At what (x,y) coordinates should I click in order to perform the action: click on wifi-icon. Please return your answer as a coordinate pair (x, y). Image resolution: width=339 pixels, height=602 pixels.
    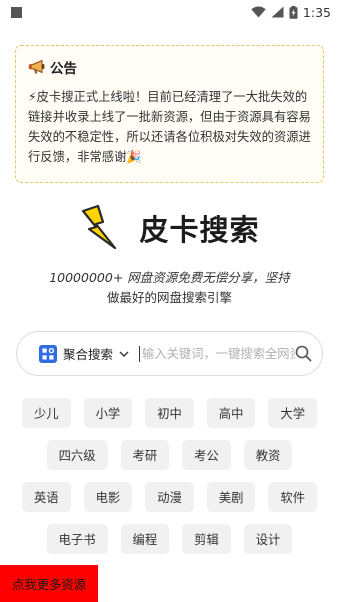
    Looking at the image, I should click on (258, 12).